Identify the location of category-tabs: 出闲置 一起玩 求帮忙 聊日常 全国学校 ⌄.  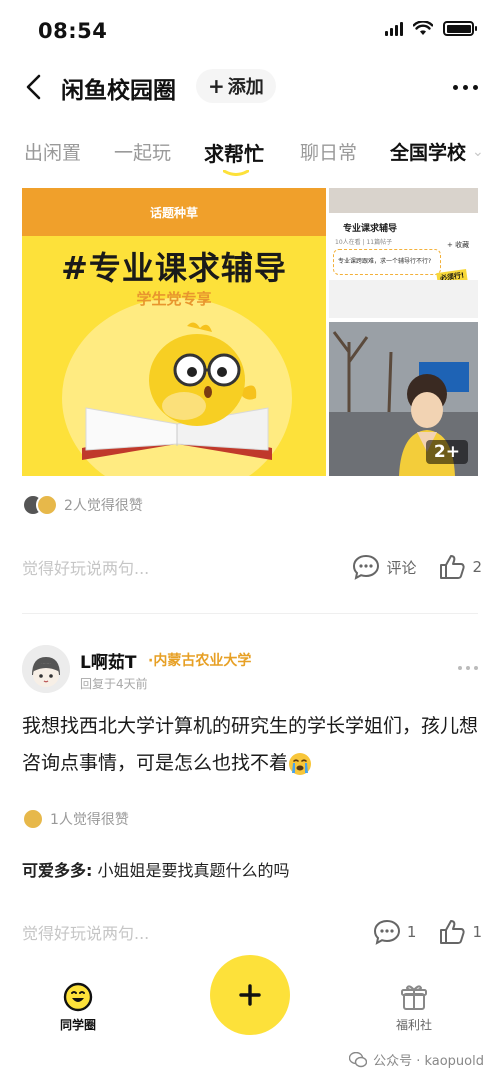
(250, 155).